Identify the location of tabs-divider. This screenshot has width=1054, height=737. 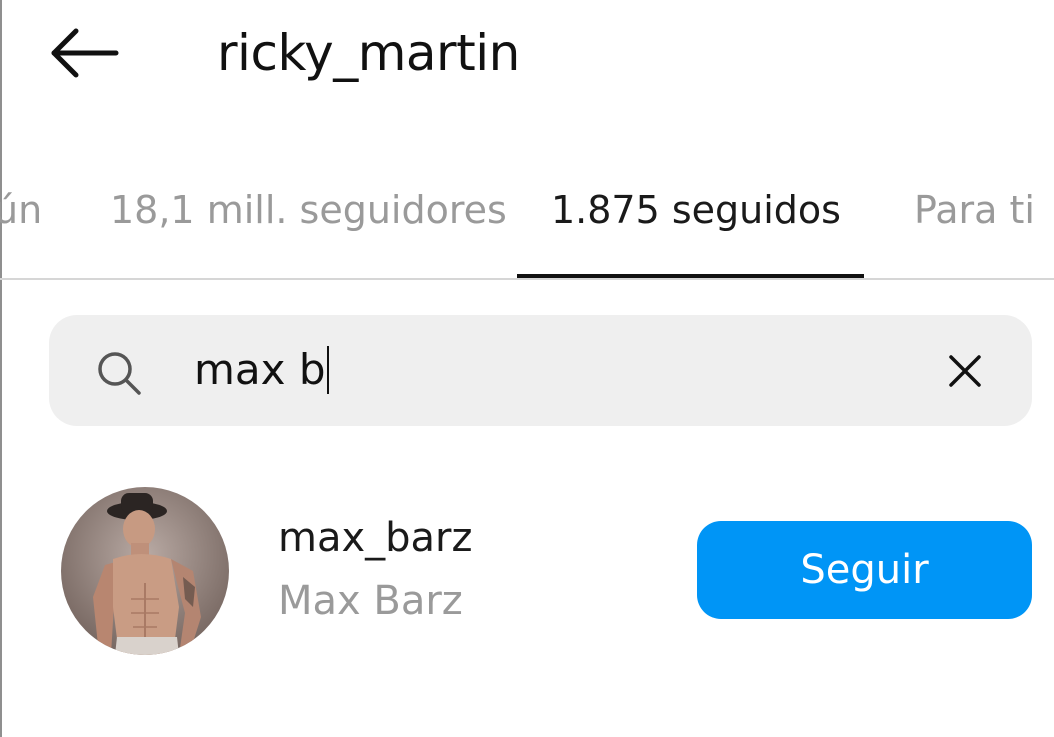
(527, 279).